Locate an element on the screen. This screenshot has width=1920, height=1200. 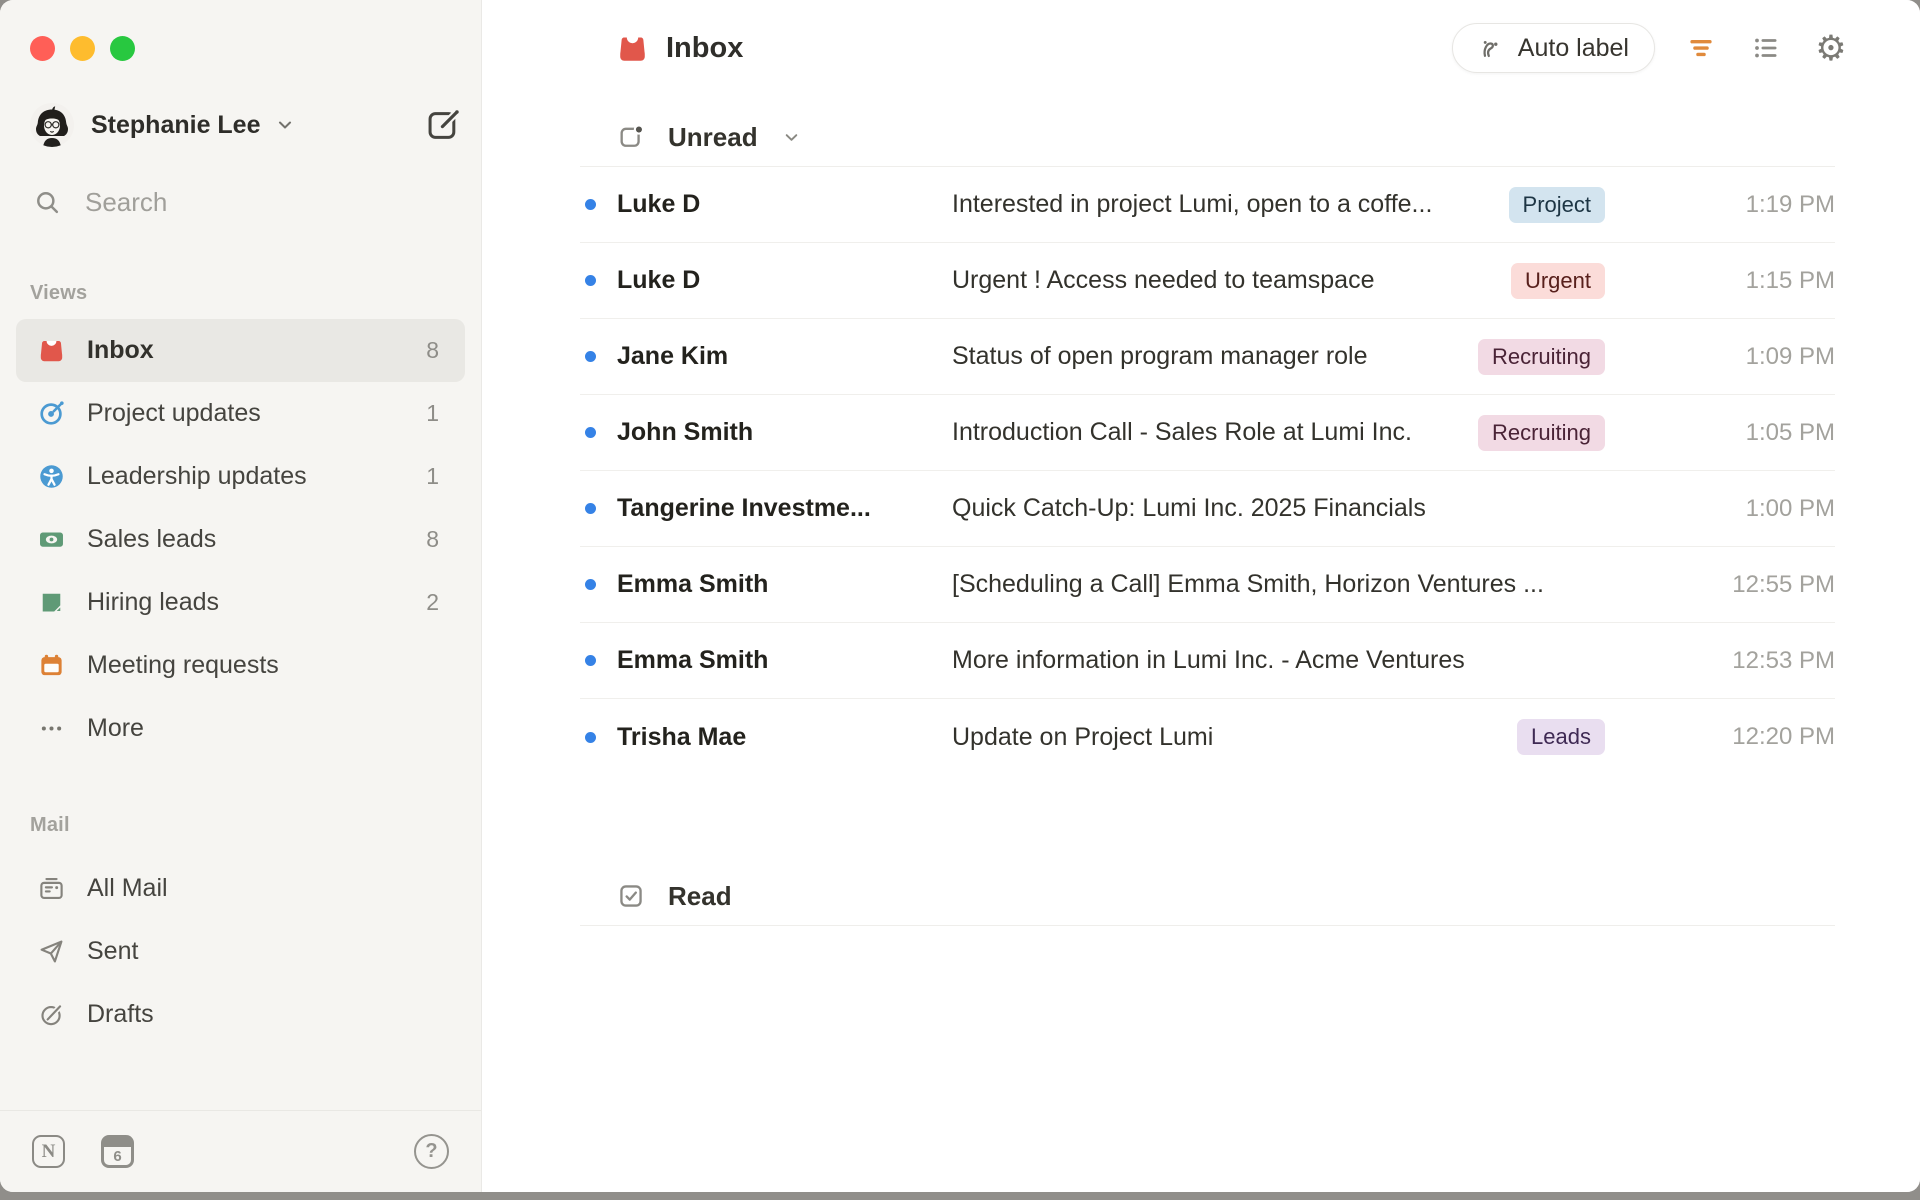
views-section-title: Views is located at coordinates (59, 293).